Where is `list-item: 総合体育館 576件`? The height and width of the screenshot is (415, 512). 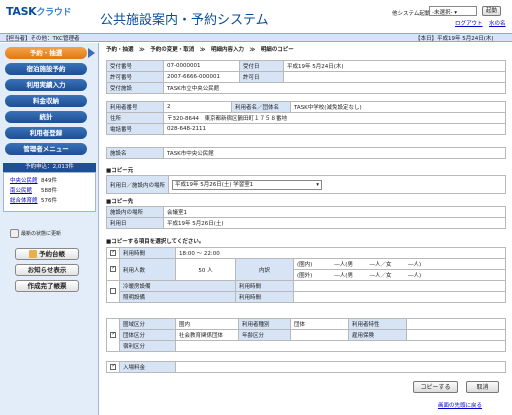
list-item: 総合体育館 576件 is located at coordinates (50, 200).